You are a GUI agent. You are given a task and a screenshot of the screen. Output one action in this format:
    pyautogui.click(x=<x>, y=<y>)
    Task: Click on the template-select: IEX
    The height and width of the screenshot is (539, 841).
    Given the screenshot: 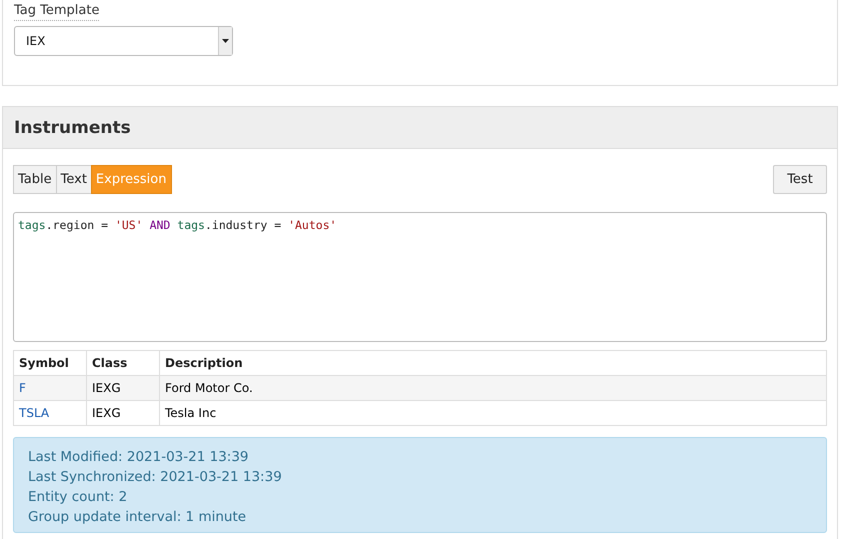 What is the action you would take?
    pyautogui.click(x=123, y=41)
    